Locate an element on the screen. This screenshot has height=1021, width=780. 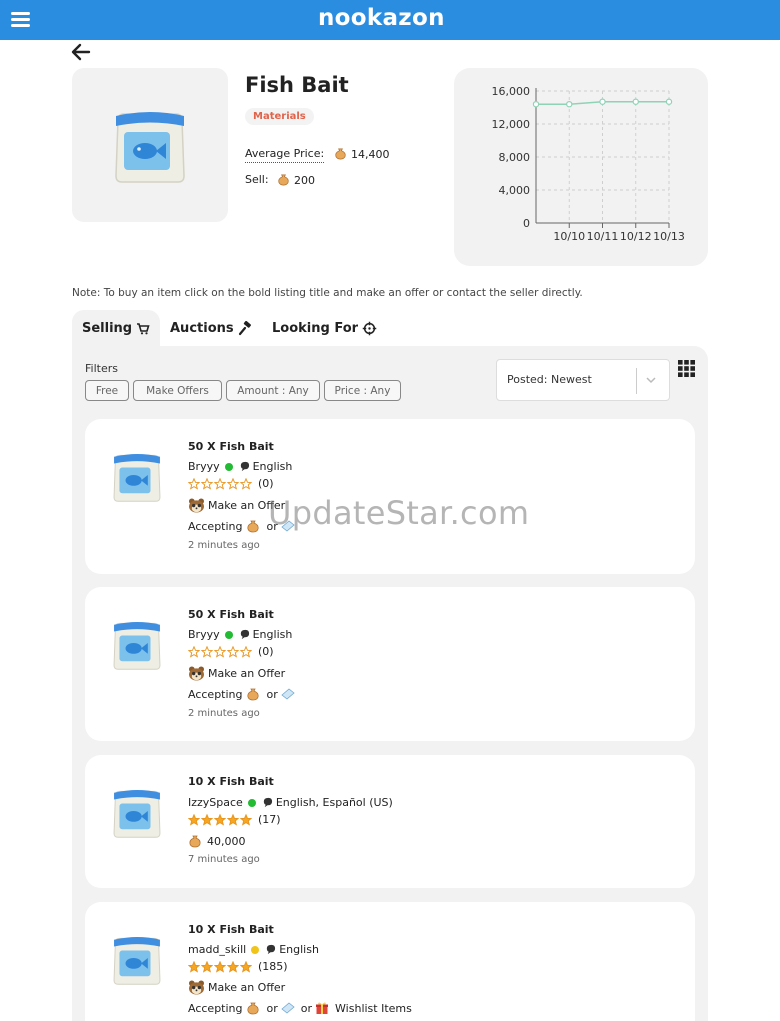
cart-icon is located at coordinates (143, 328).